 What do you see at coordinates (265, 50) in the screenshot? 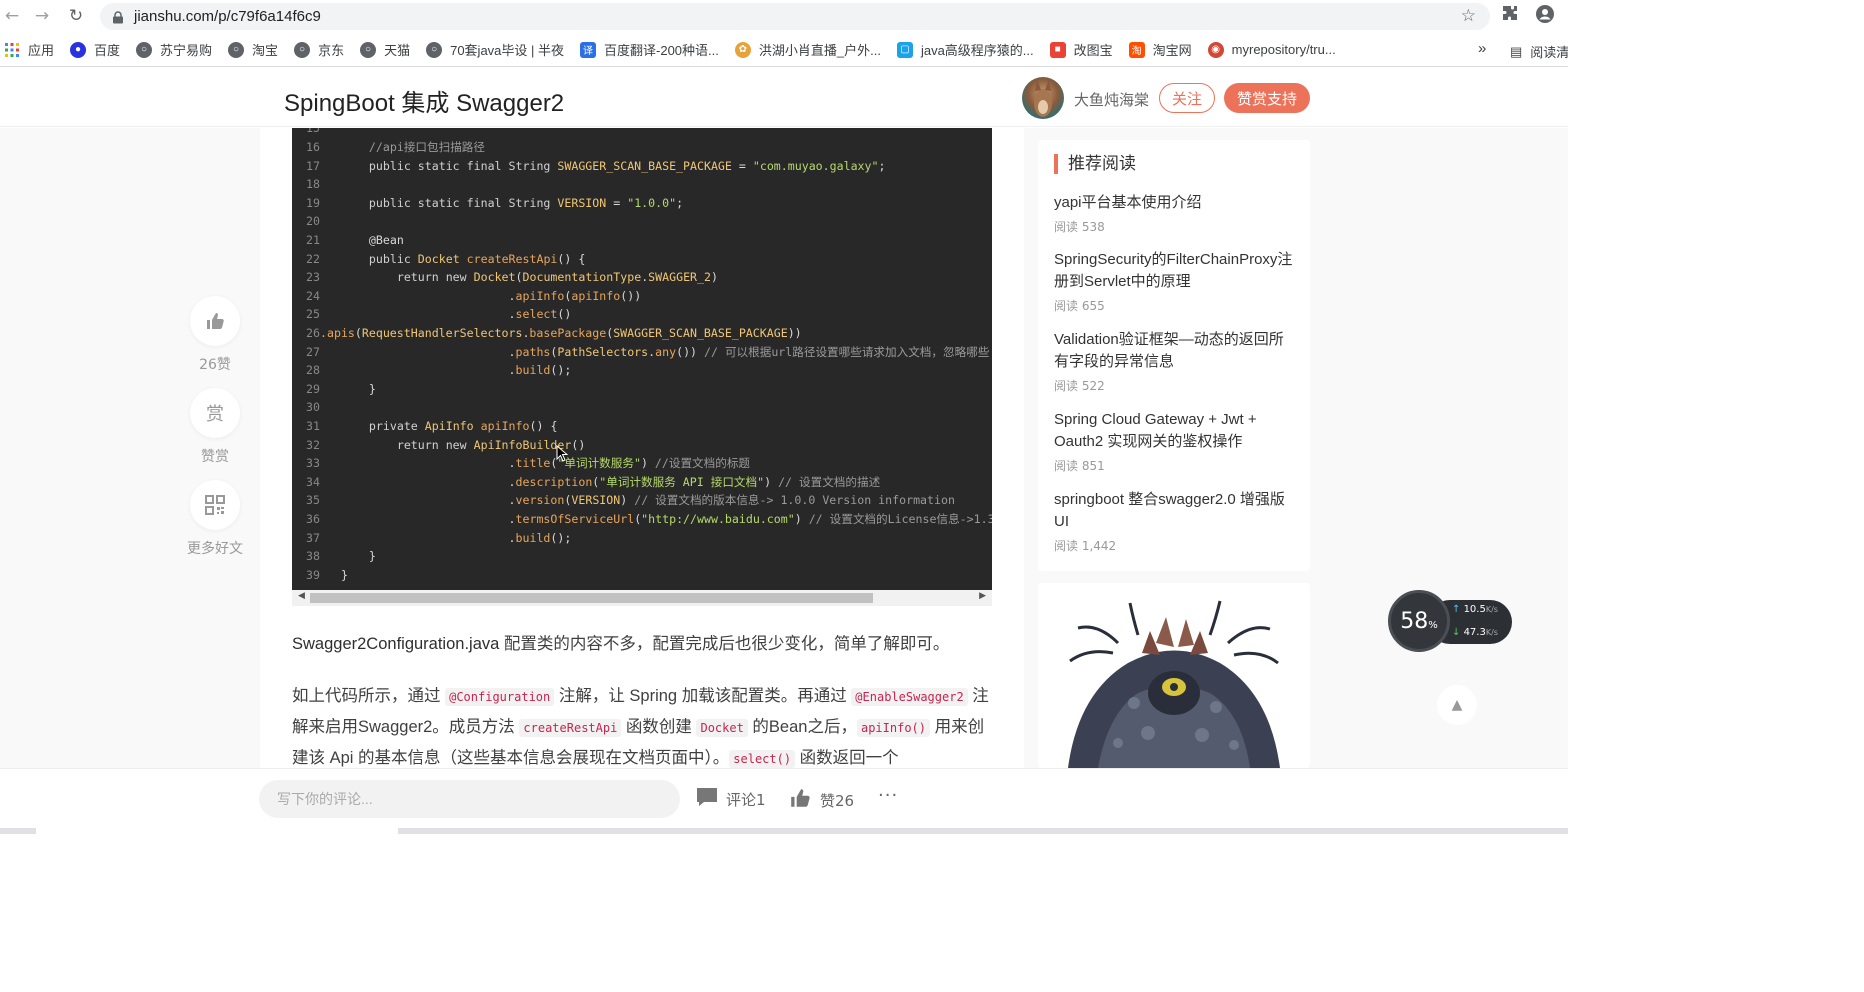
I see `bookmark-label: 淘宝` at bounding box center [265, 50].